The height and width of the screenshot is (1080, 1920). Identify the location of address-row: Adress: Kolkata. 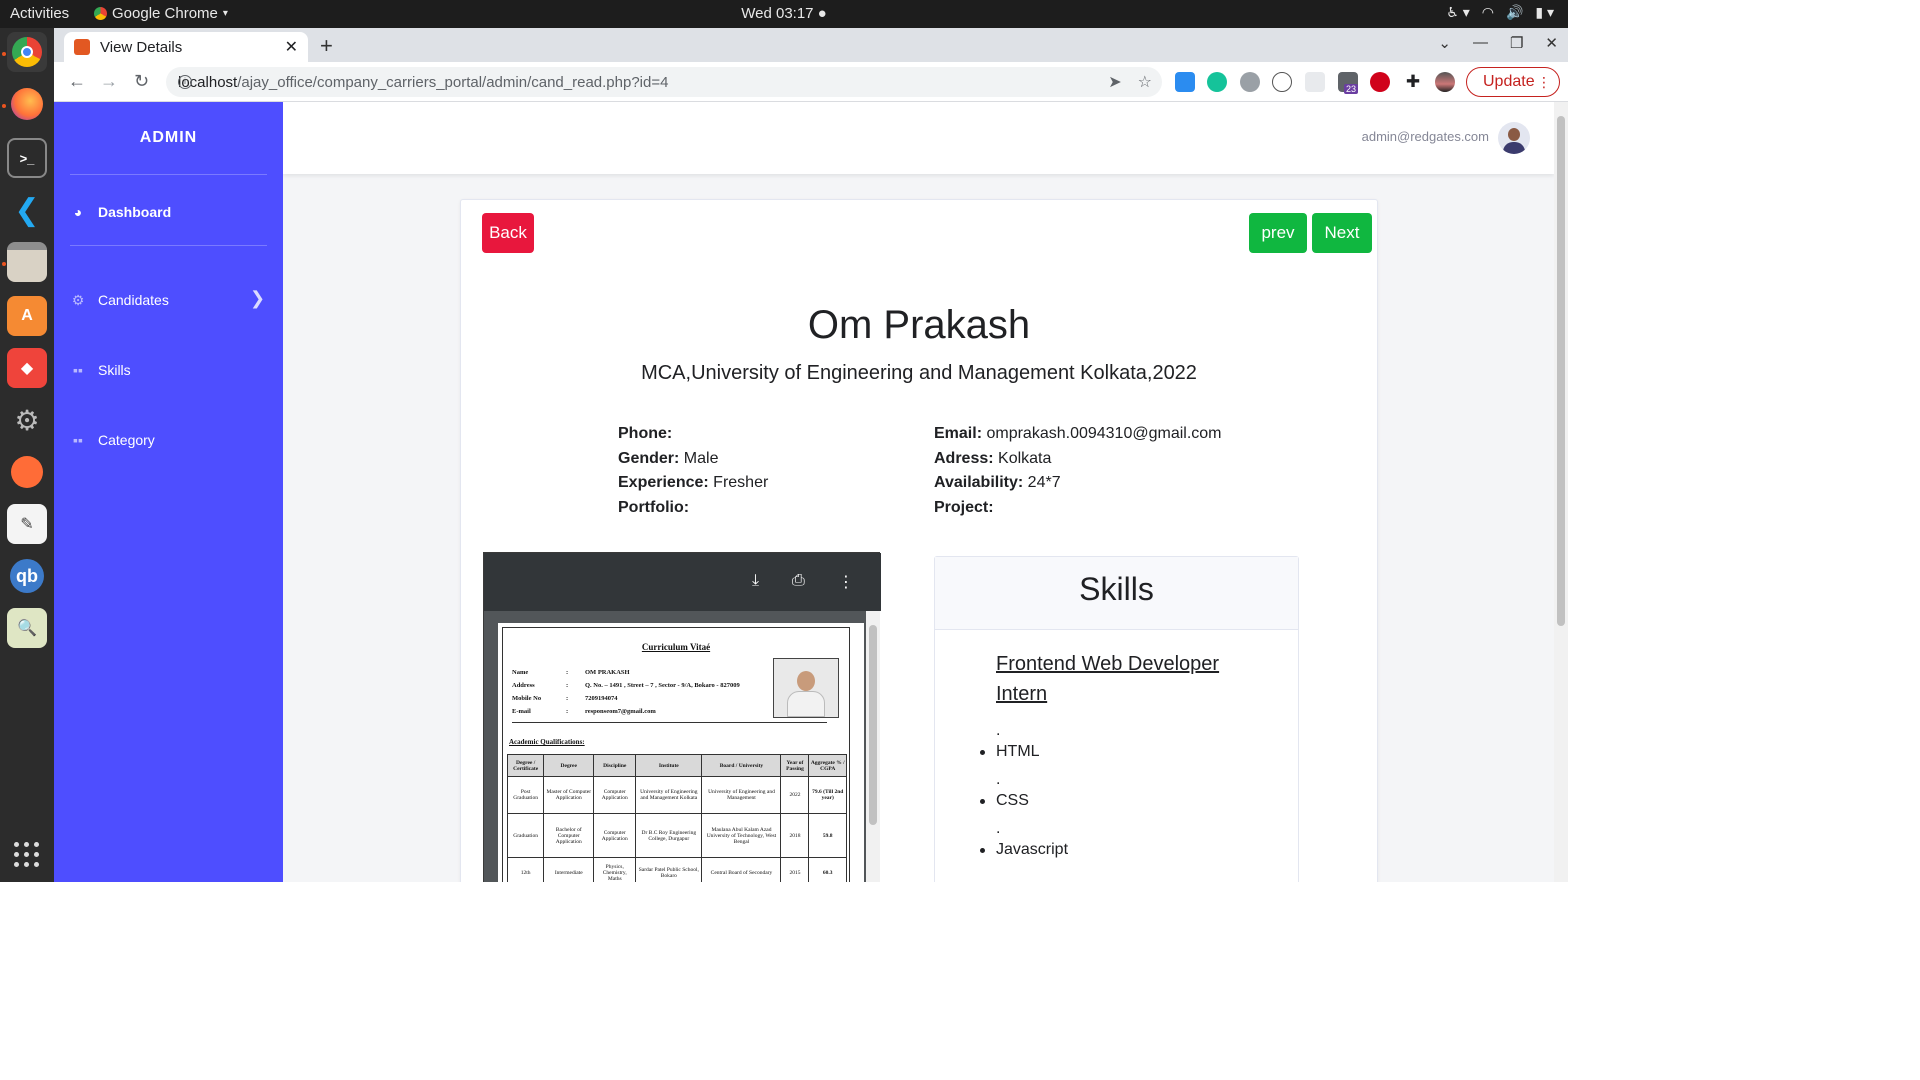
(993, 458).